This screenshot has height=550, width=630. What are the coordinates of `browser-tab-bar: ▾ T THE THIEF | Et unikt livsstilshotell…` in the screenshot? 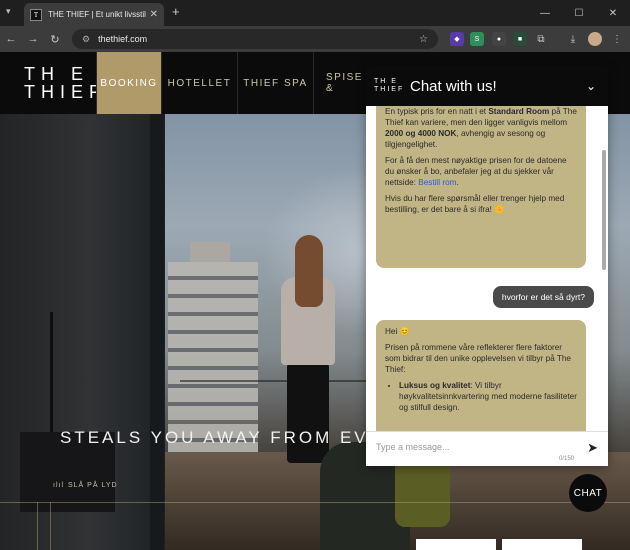 It's located at (315, 13).